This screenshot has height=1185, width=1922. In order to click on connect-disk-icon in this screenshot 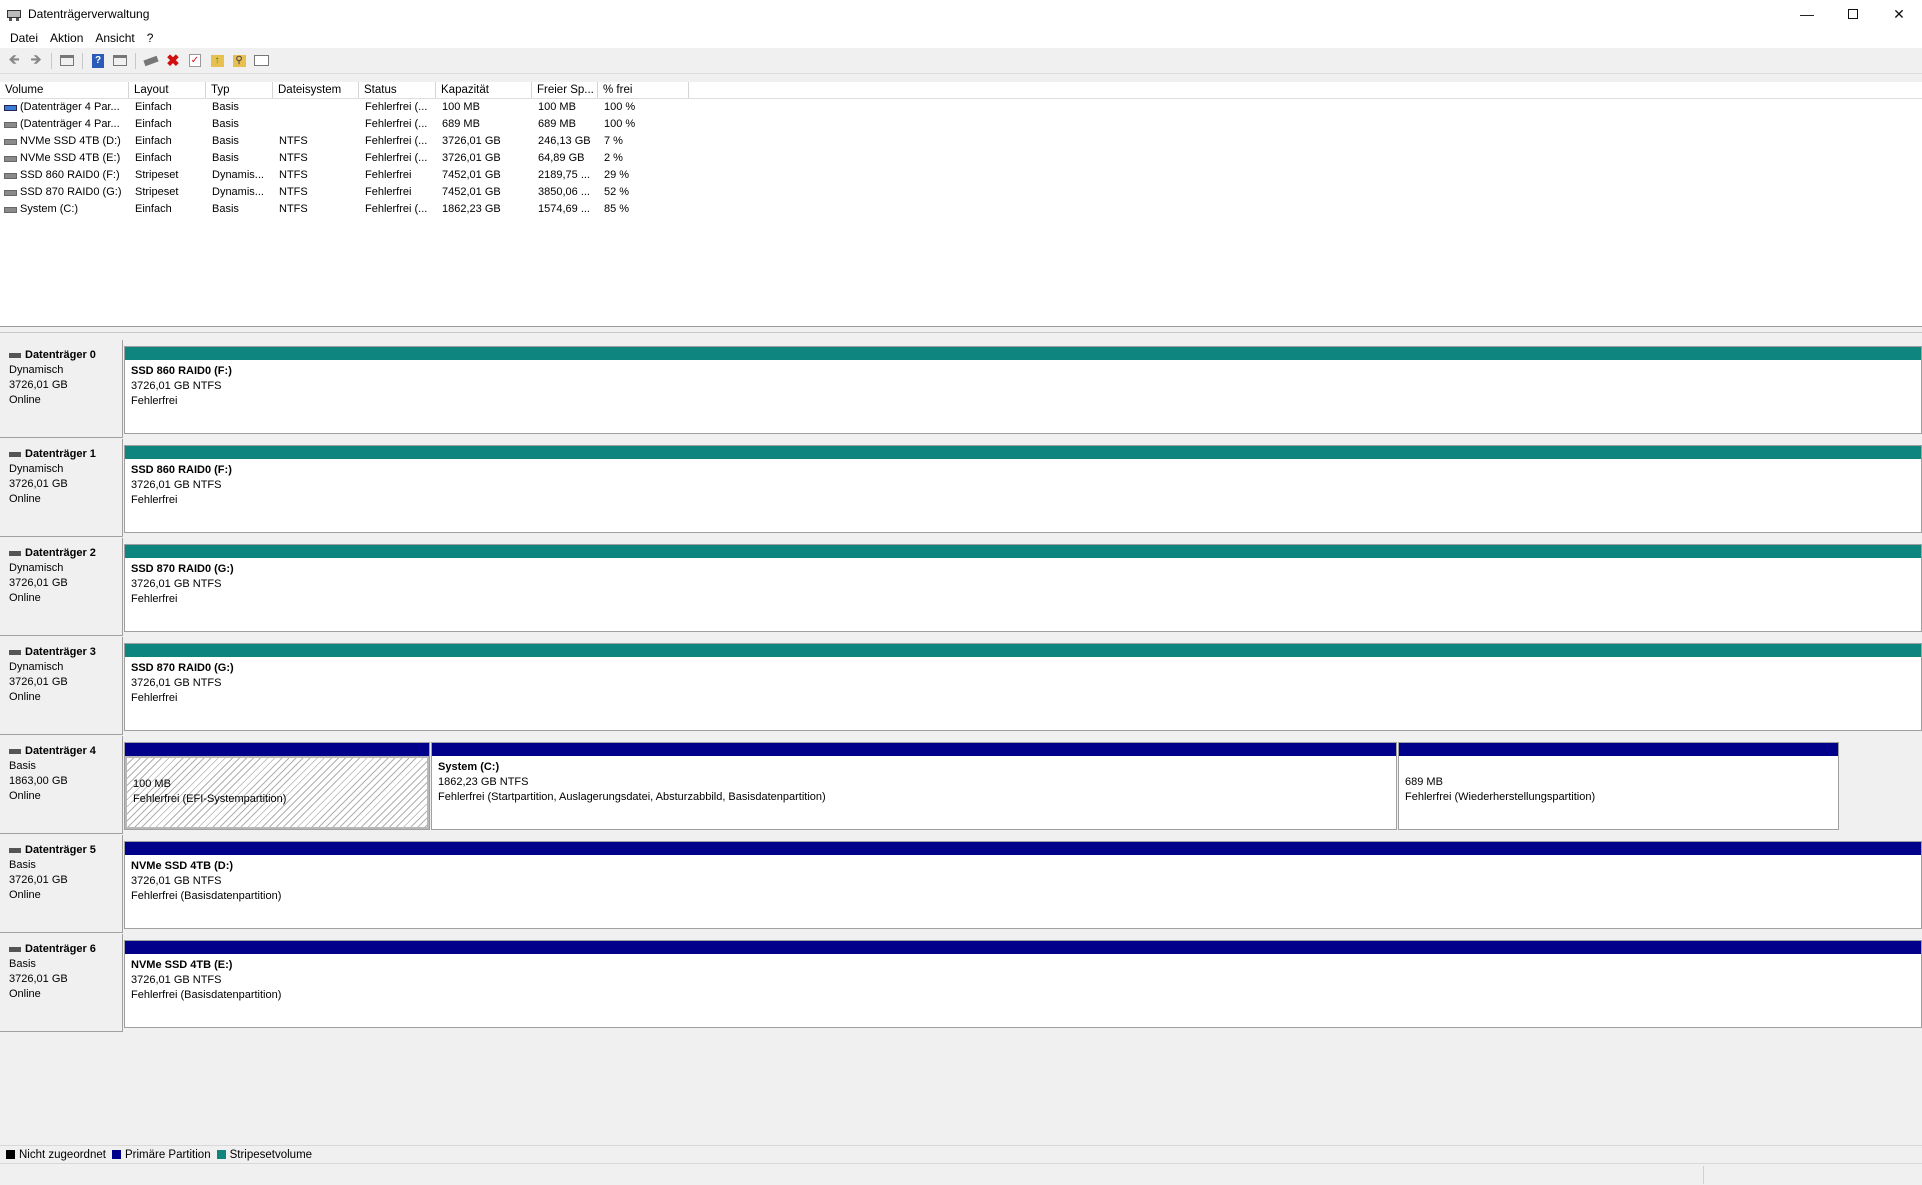, I will do `click(151, 61)`.